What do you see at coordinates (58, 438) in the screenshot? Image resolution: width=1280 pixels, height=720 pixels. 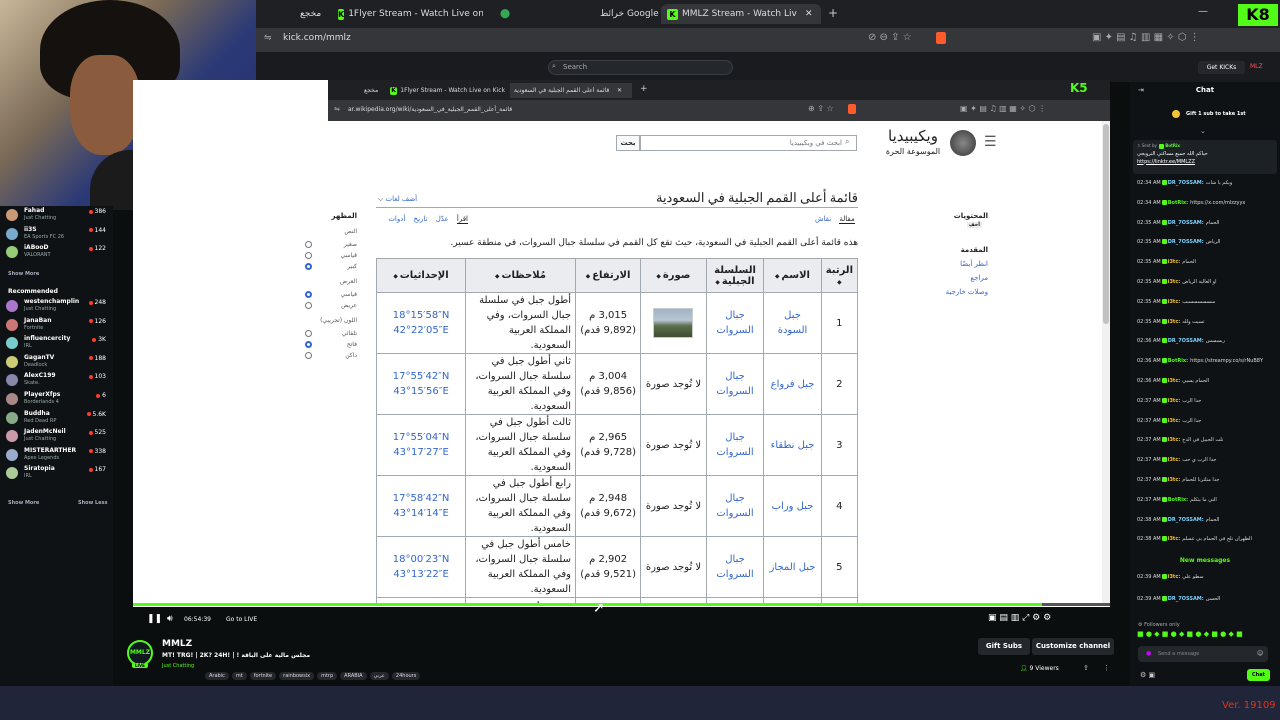 I see `sidebar-item: JadenMcNeil Just Chatting 525` at bounding box center [58, 438].